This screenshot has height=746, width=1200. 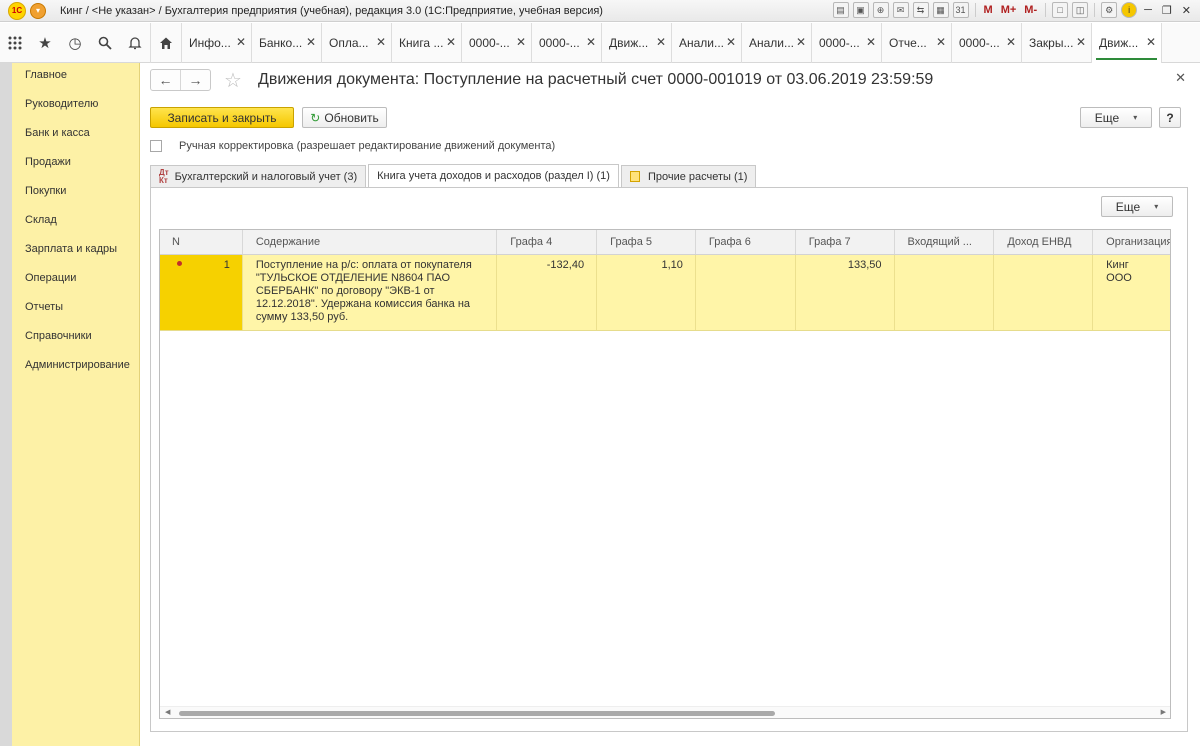 What do you see at coordinates (45, 43) in the screenshot?
I see `favorites-star-icon: ★` at bounding box center [45, 43].